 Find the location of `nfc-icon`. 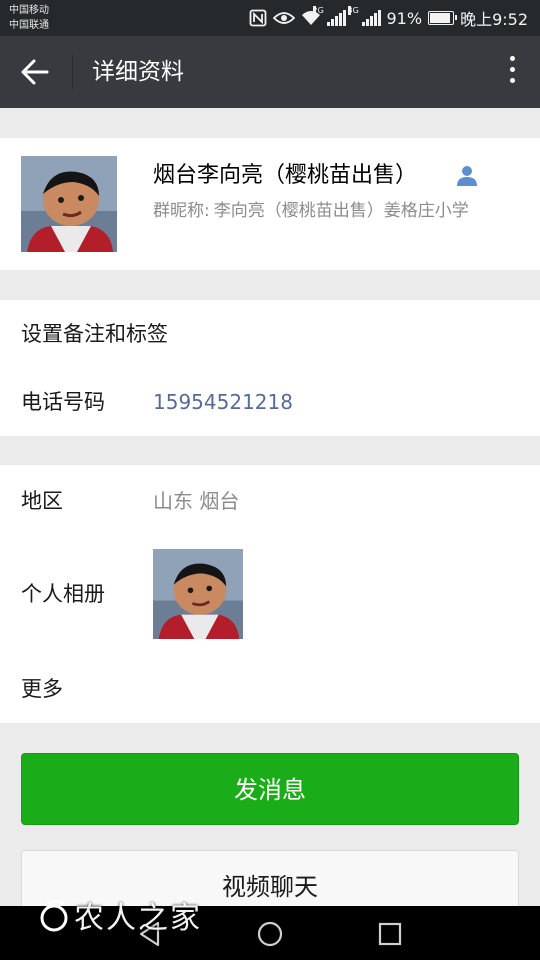

nfc-icon is located at coordinates (257, 18).